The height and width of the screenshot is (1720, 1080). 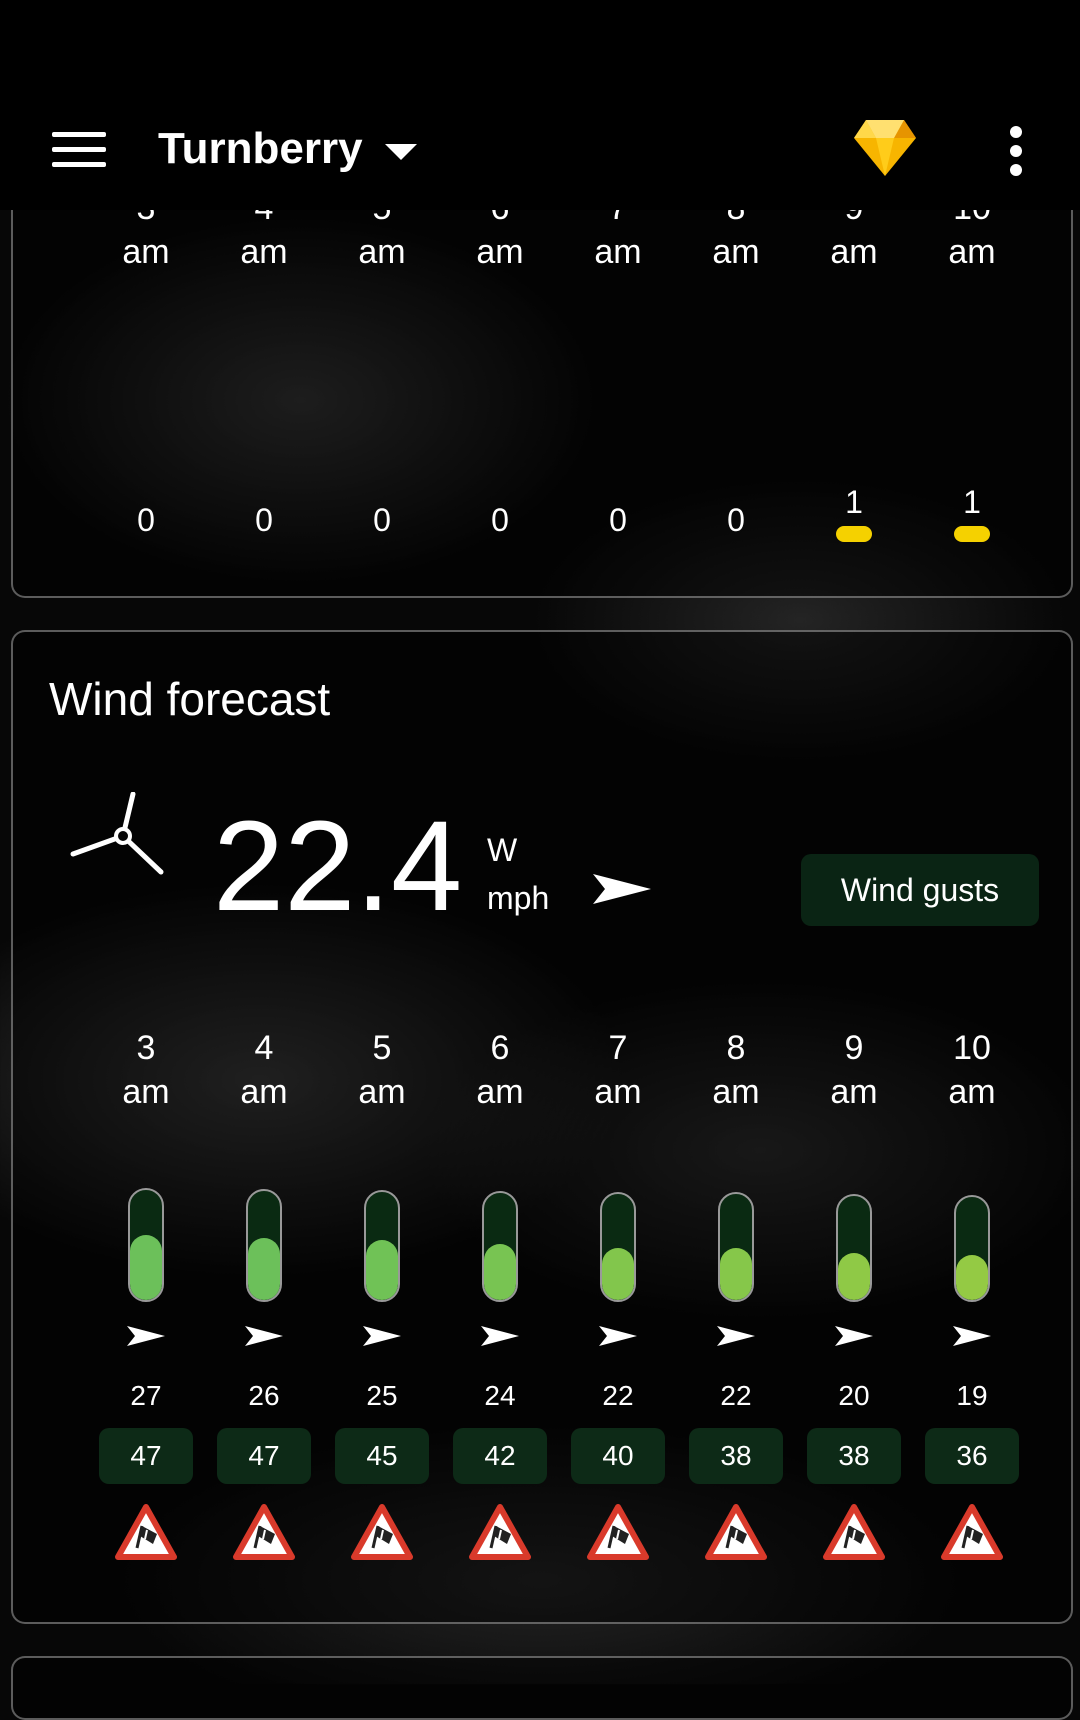 What do you see at coordinates (500, 1395) in the screenshot?
I see `wind-speed-value: 24` at bounding box center [500, 1395].